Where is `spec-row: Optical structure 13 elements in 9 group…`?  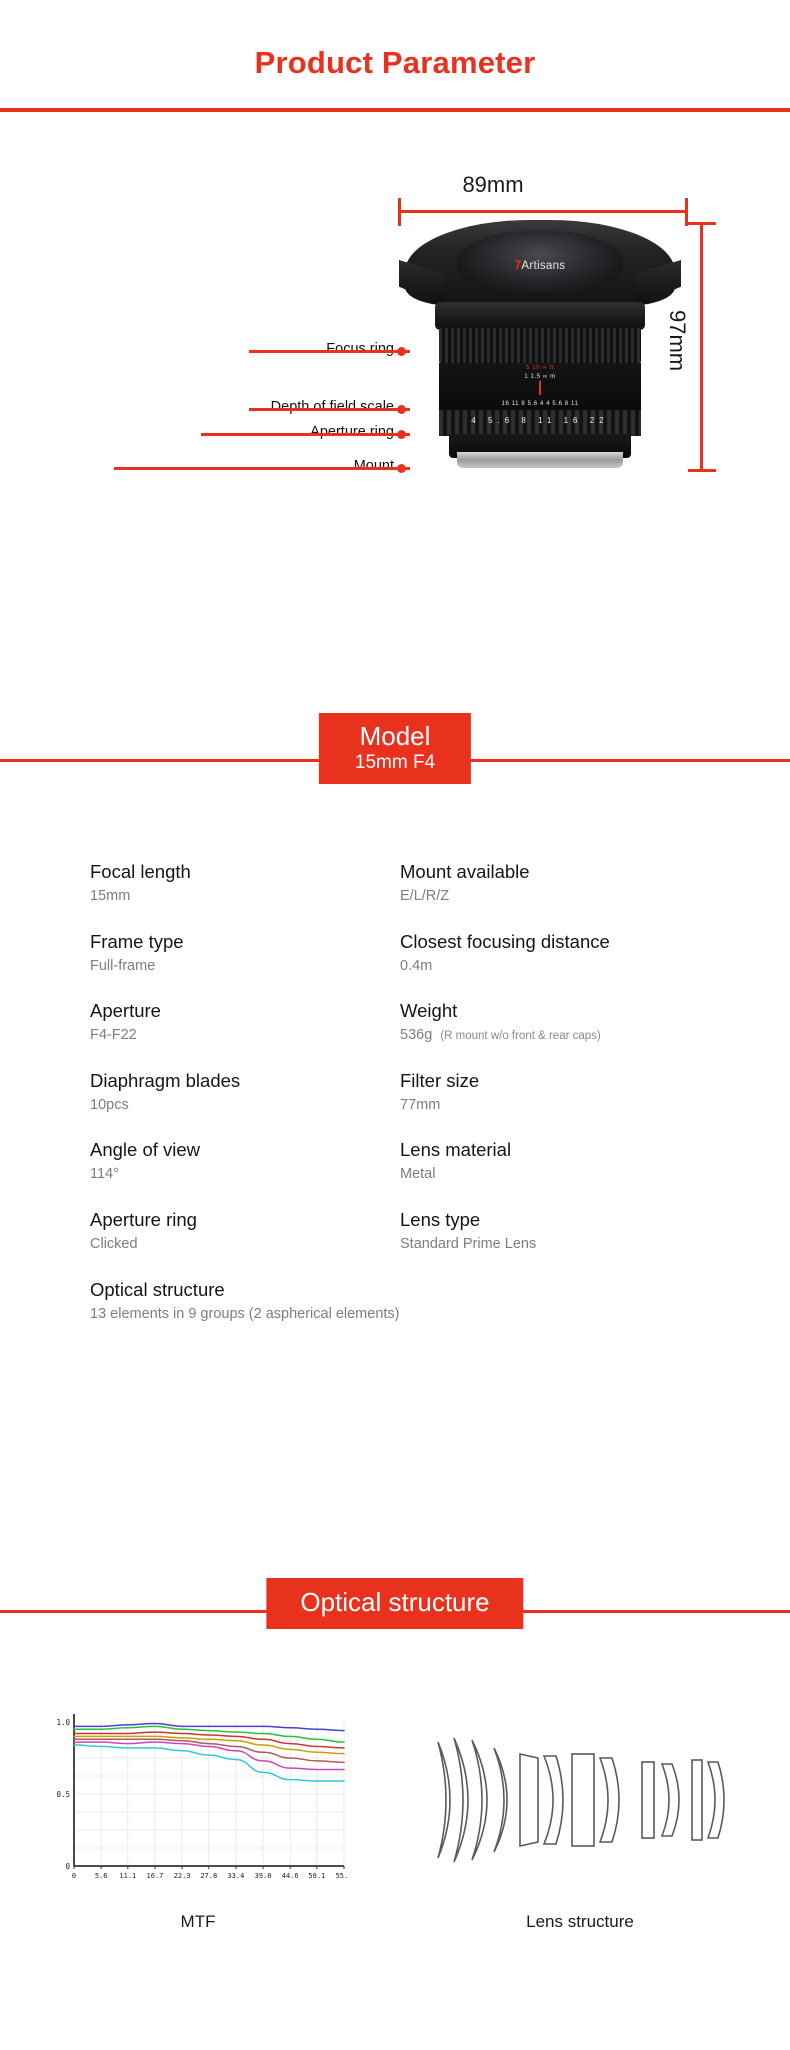 spec-row: Optical structure 13 elements in 9 group… is located at coordinates (400, 1301).